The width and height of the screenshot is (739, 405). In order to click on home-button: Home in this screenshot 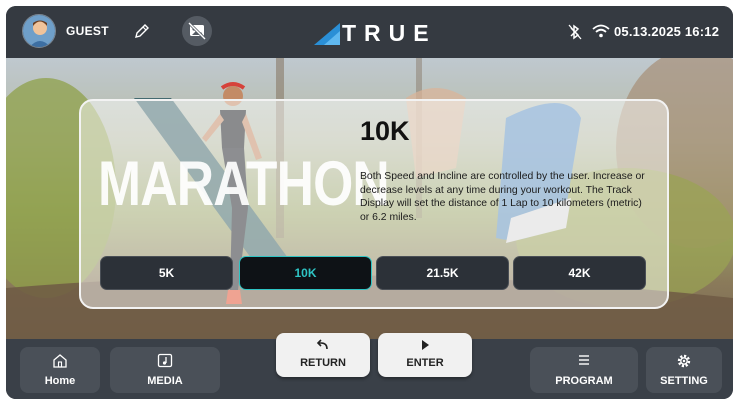, I will do `click(60, 370)`.